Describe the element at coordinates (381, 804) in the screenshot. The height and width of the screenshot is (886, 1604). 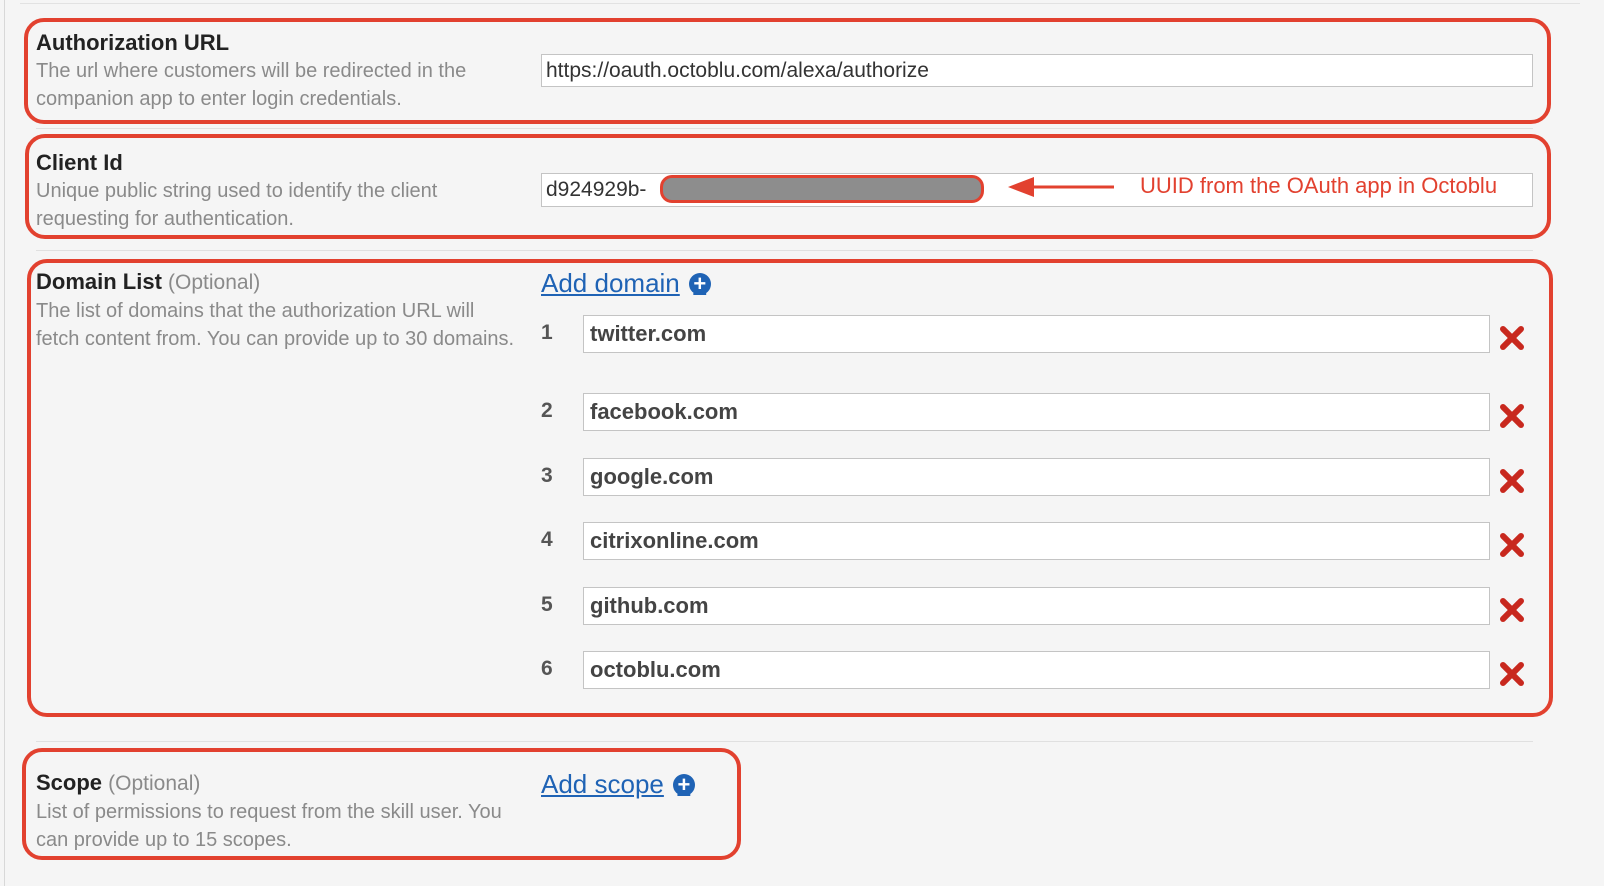
I see `scope-highlight` at that location.